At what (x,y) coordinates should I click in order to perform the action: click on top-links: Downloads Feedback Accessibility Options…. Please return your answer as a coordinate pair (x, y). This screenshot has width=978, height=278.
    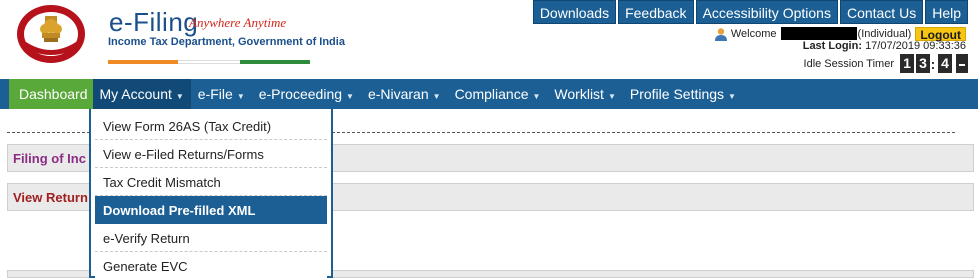
    Looking at the image, I should click on (749, 12).